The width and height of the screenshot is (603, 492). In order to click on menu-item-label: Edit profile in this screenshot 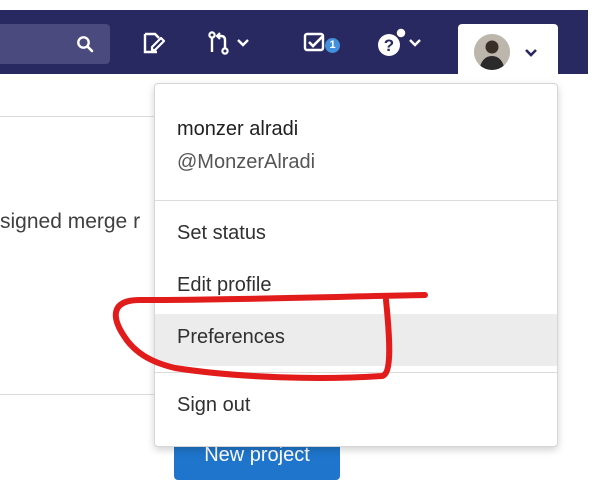, I will do `click(224, 285)`.